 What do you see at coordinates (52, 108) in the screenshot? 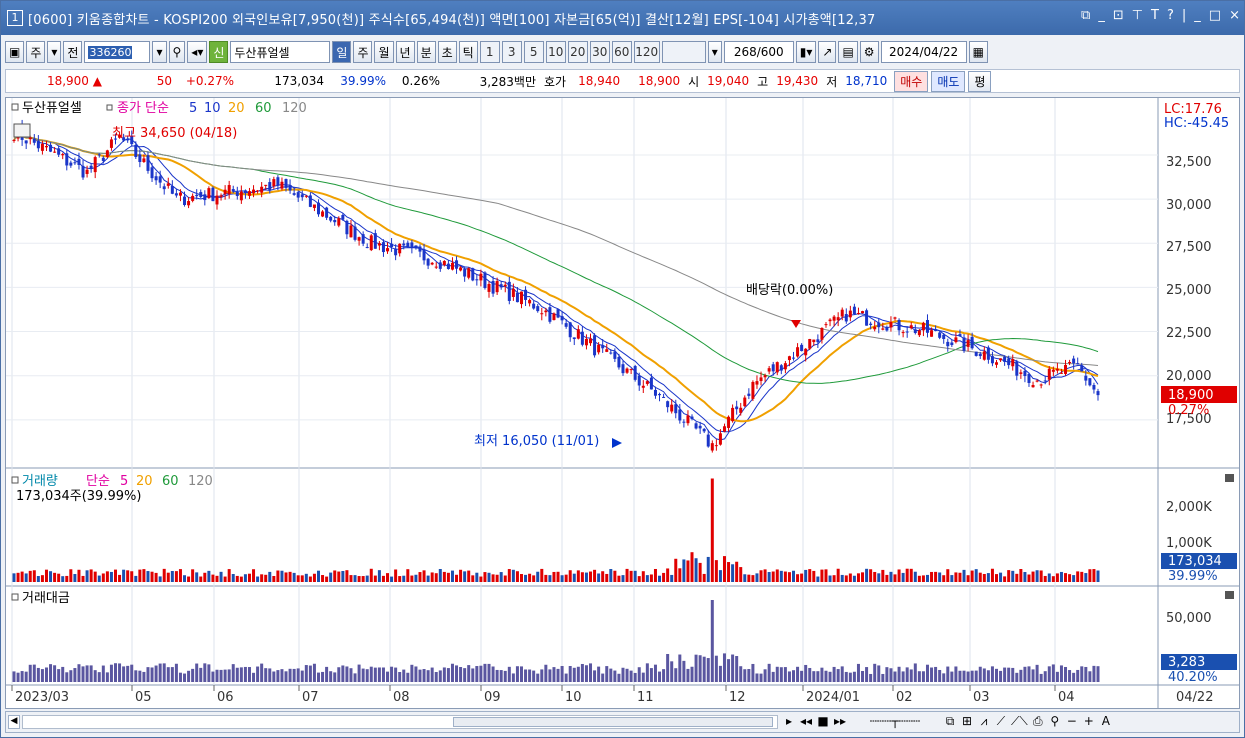
I see `price-legend-name: 두산퓨얼셀` at bounding box center [52, 108].